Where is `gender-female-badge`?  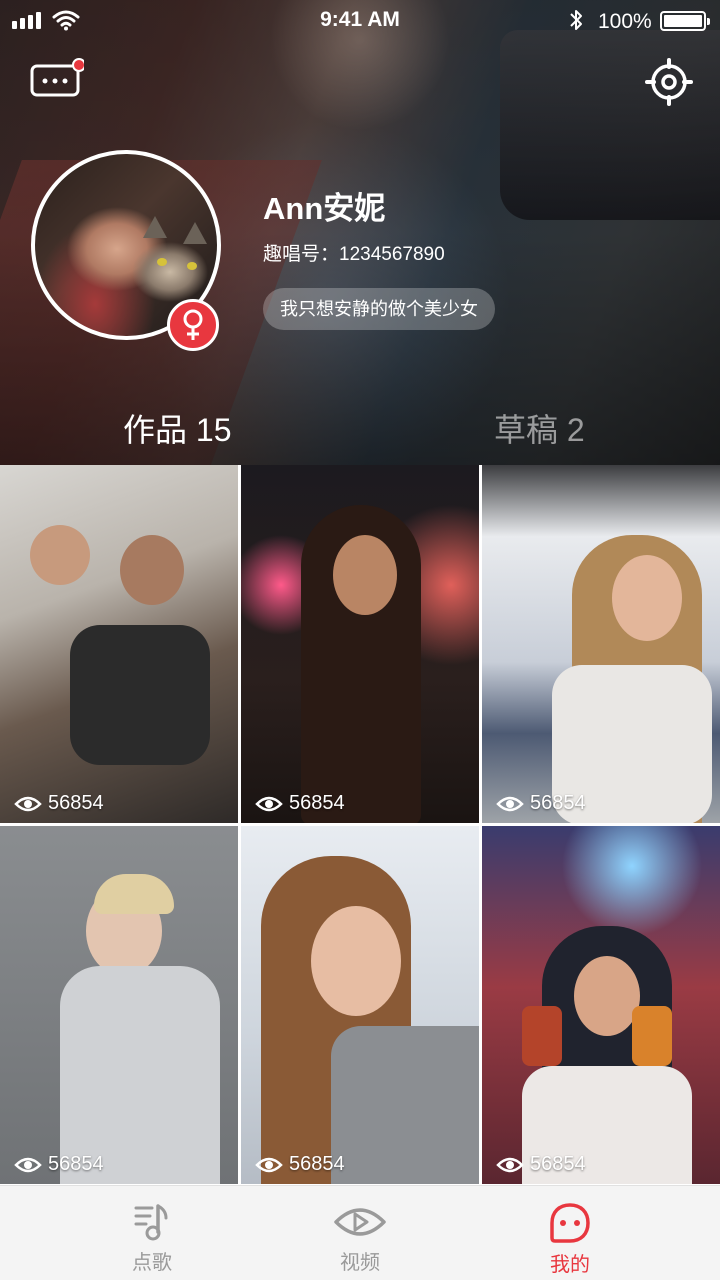
gender-female-badge is located at coordinates (193, 325).